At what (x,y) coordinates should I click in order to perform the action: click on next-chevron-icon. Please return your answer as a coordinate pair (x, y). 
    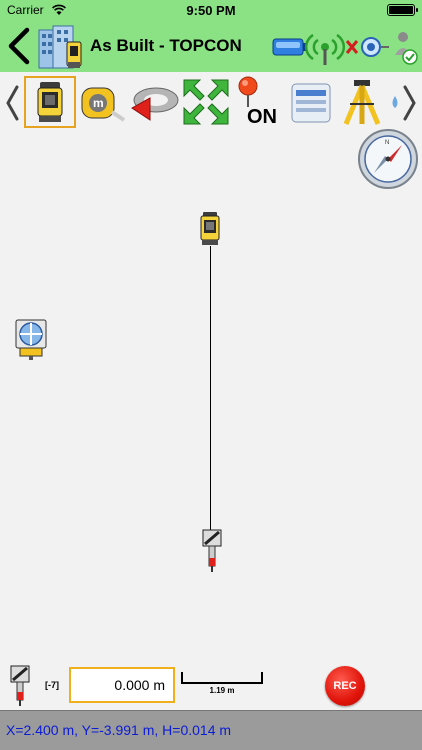
    Looking at the image, I should click on (410, 103).